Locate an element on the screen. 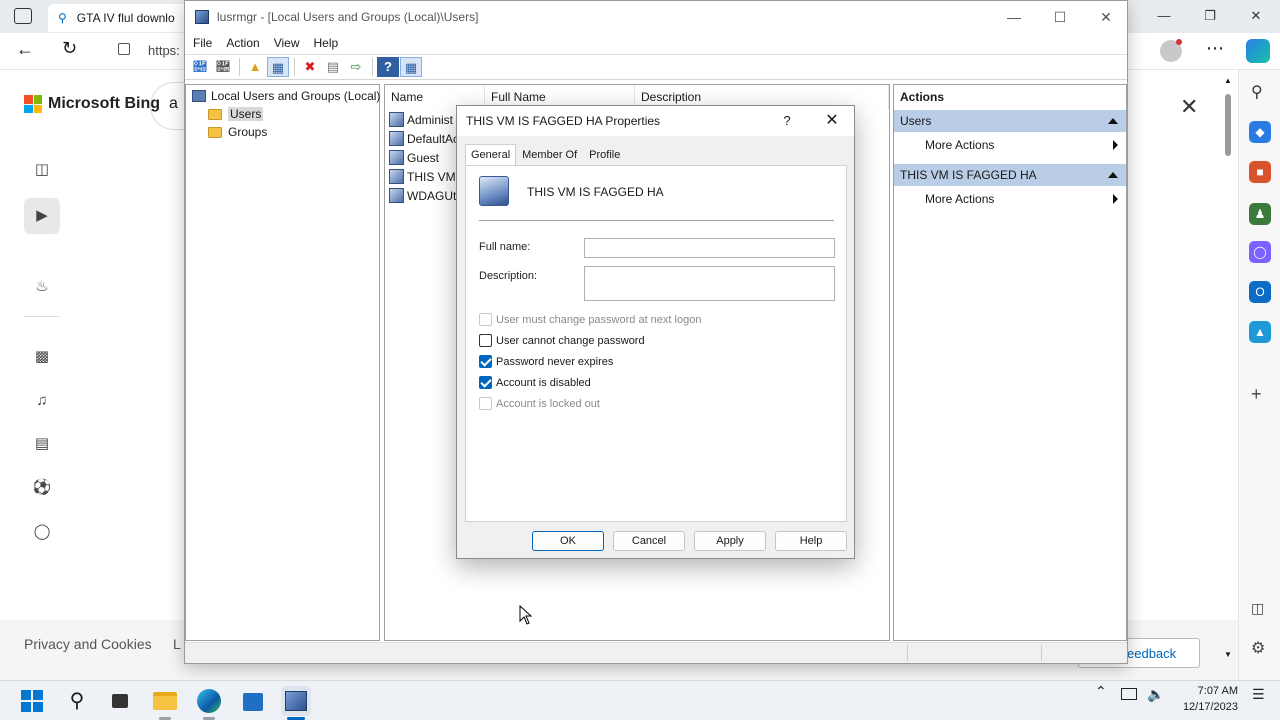 Image resolution: width=1280 pixels, height=720 pixels. up-folder-icon: ▲ is located at coordinates (255, 67).